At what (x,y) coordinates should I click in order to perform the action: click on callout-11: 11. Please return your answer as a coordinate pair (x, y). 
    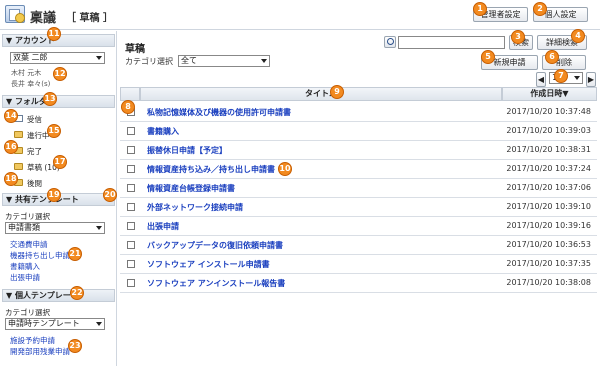
    Looking at the image, I should click on (54, 34).